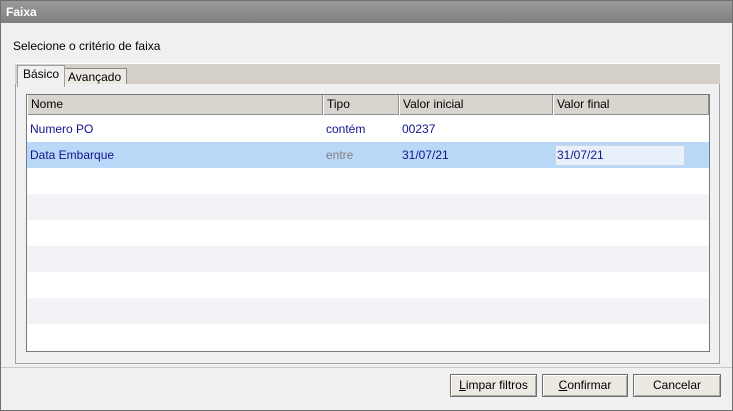  What do you see at coordinates (366, 367) in the screenshot?
I see `footer-divider` at bounding box center [366, 367].